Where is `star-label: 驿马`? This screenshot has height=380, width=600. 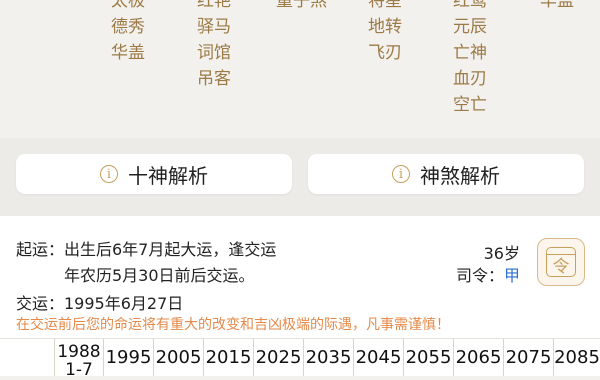 star-label: 驿马 is located at coordinates (214, 27).